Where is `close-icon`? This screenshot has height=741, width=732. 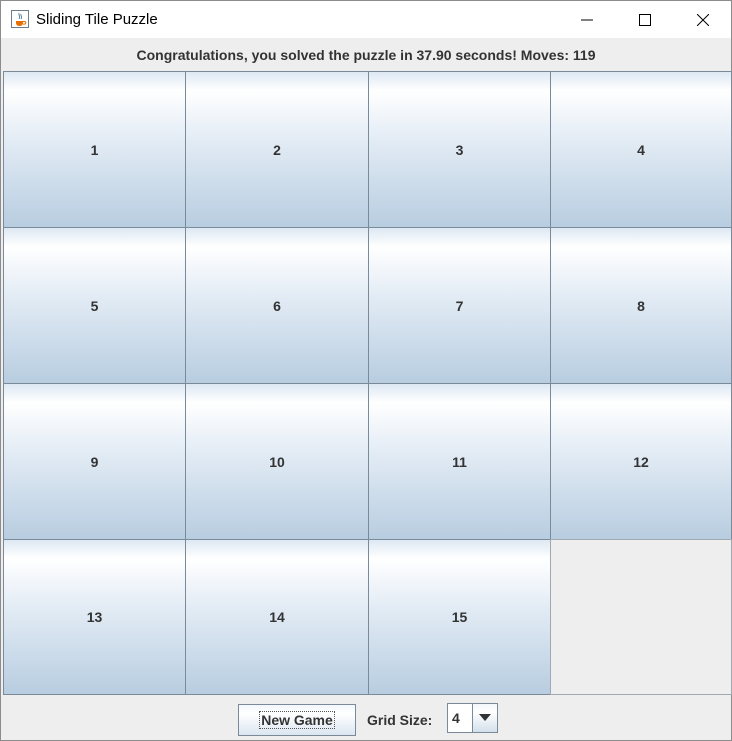
close-icon is located at coordinates (703, 19).